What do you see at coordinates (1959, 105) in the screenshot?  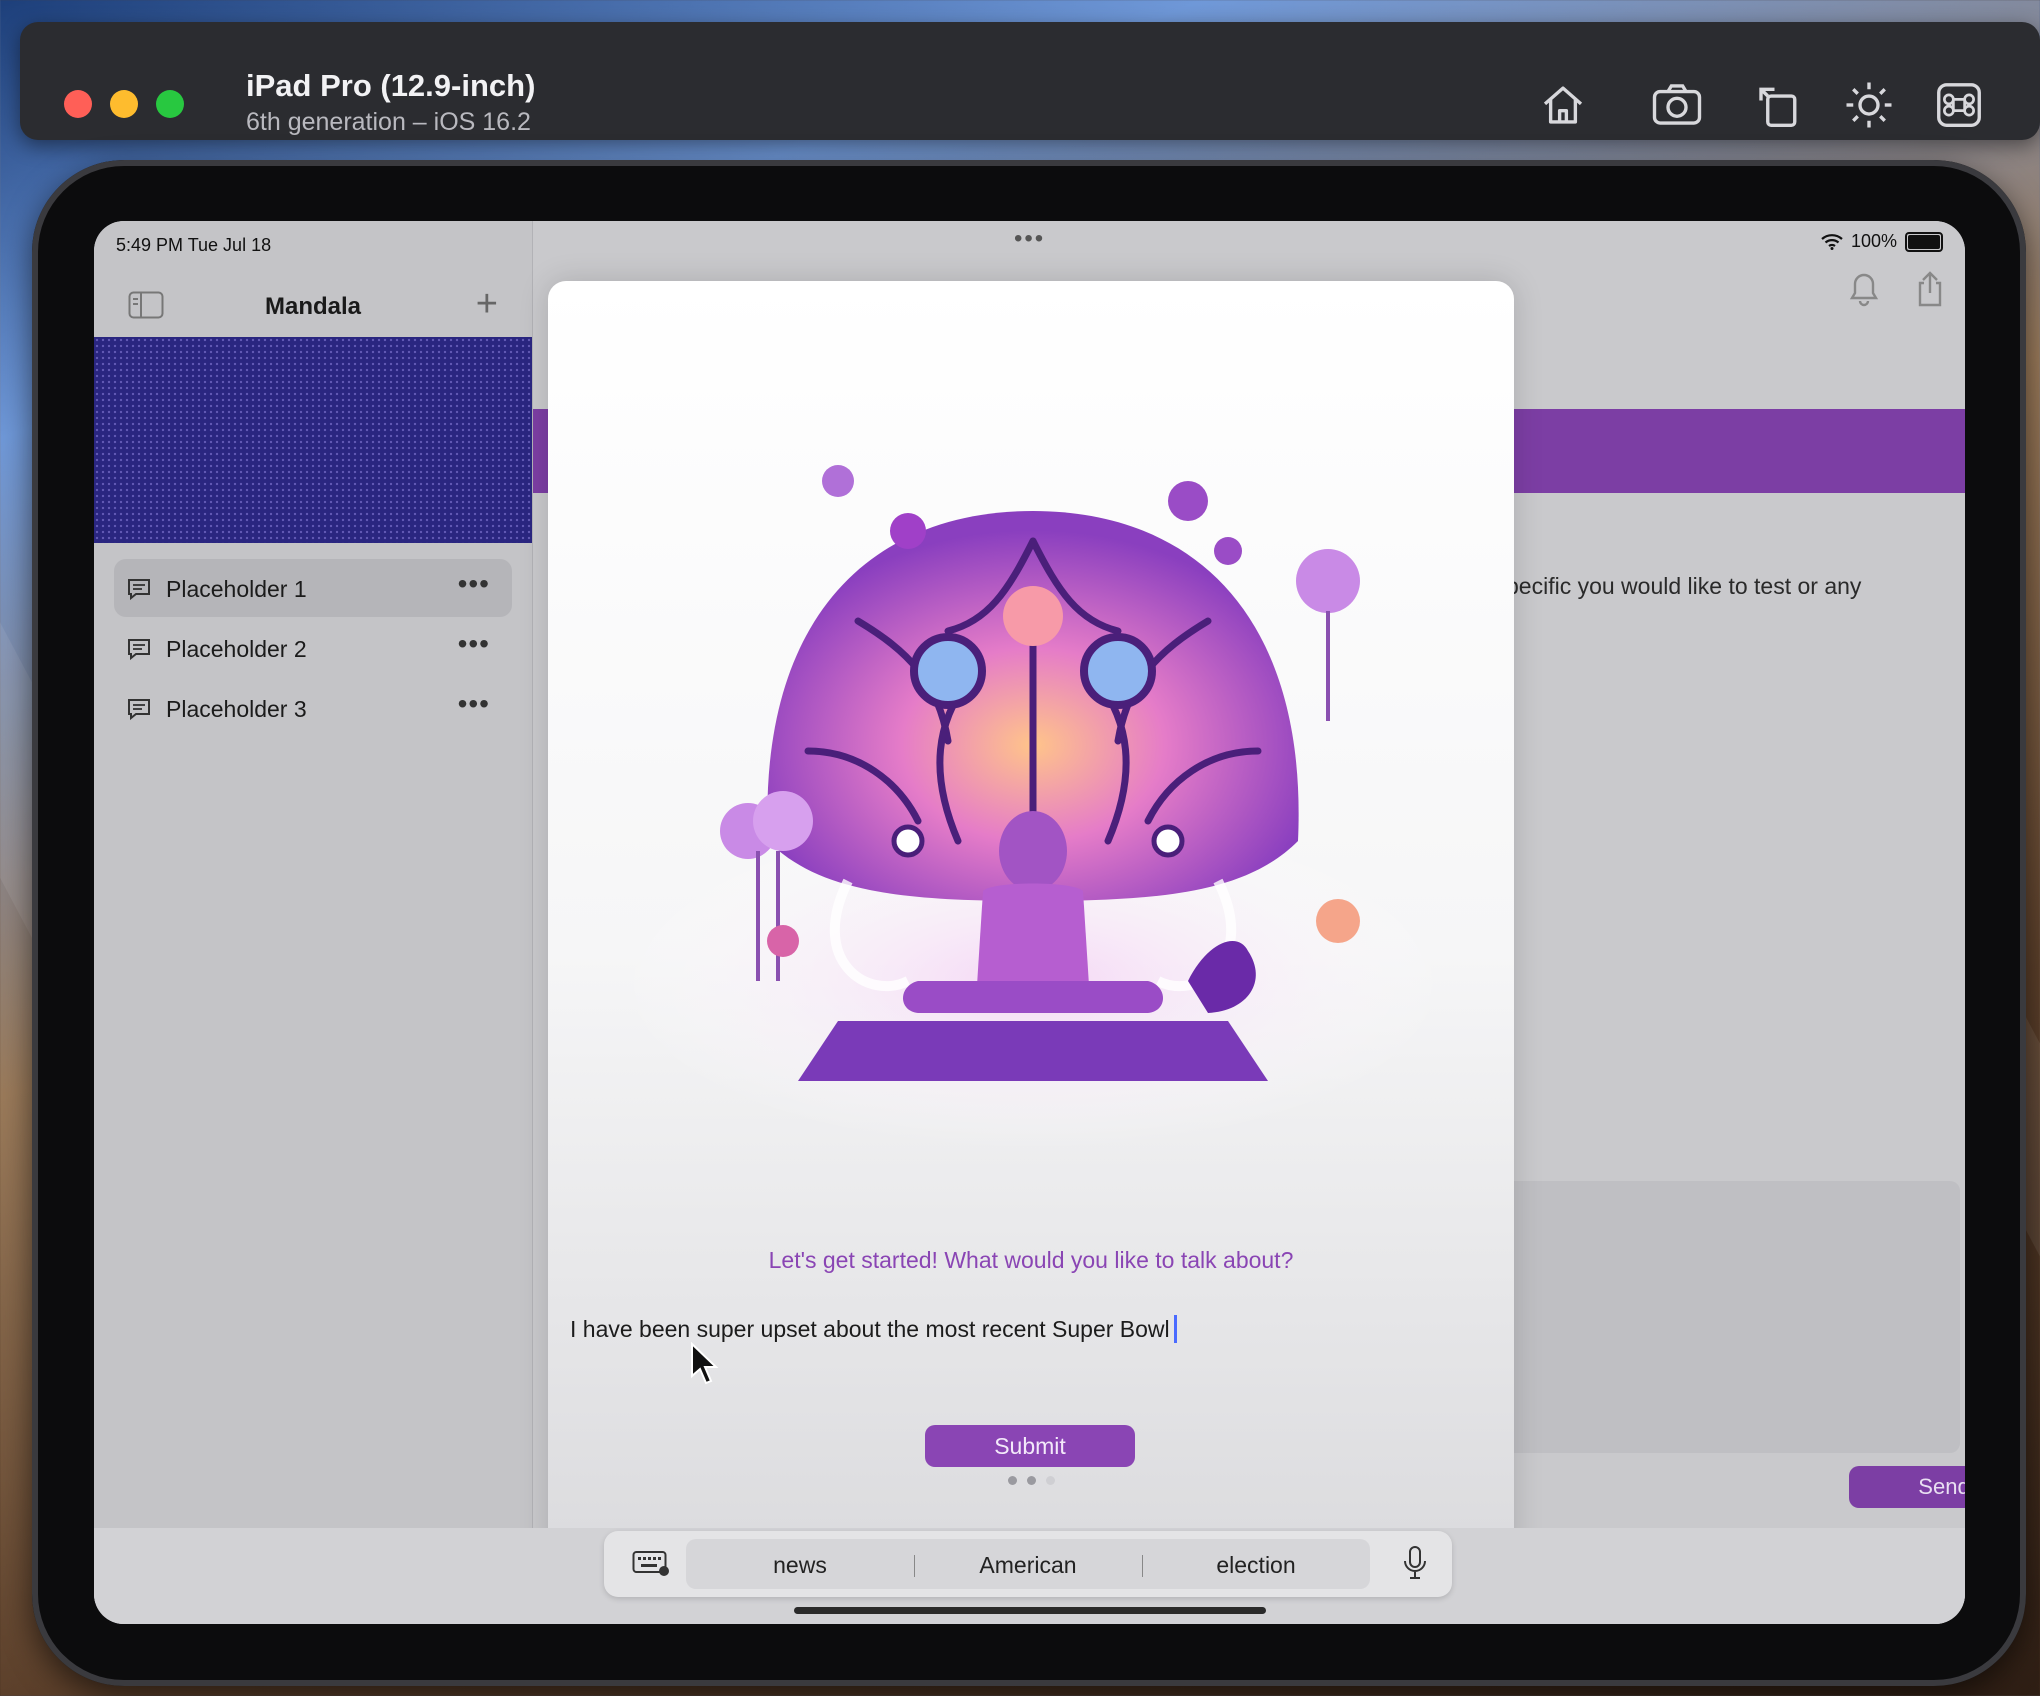 I see `command-icon` at bounding box center [1959, 105].